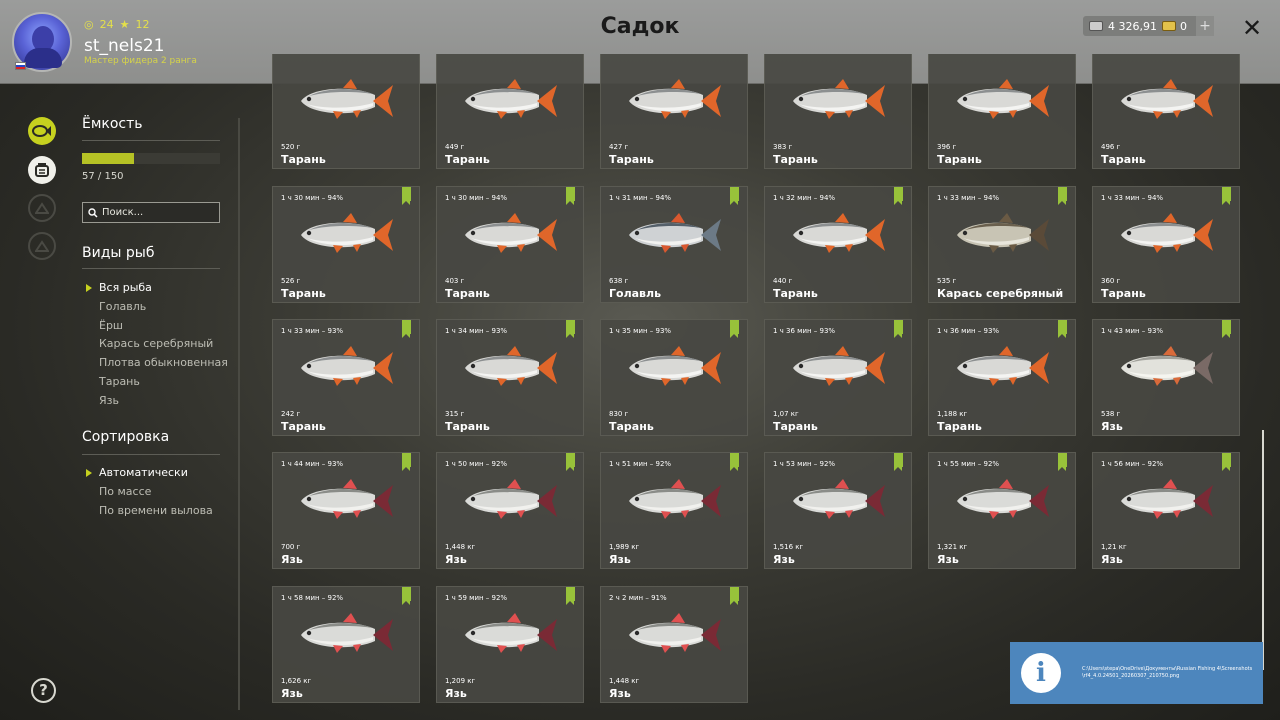 Image resolution: width=1280 pixels, height=720 pixels. What do you see at coordinates (968, 464) in the screenshot?
I see `catch-time: 1 ч 55 мин – 92%` at bounding box center [968, 464].